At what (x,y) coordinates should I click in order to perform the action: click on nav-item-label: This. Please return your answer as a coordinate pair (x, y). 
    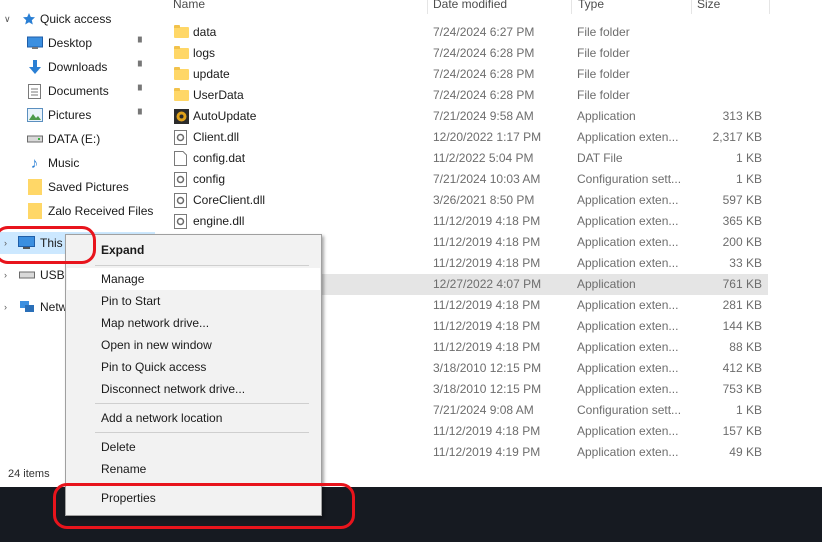
    Looking at the image, I should click on (51, 243).